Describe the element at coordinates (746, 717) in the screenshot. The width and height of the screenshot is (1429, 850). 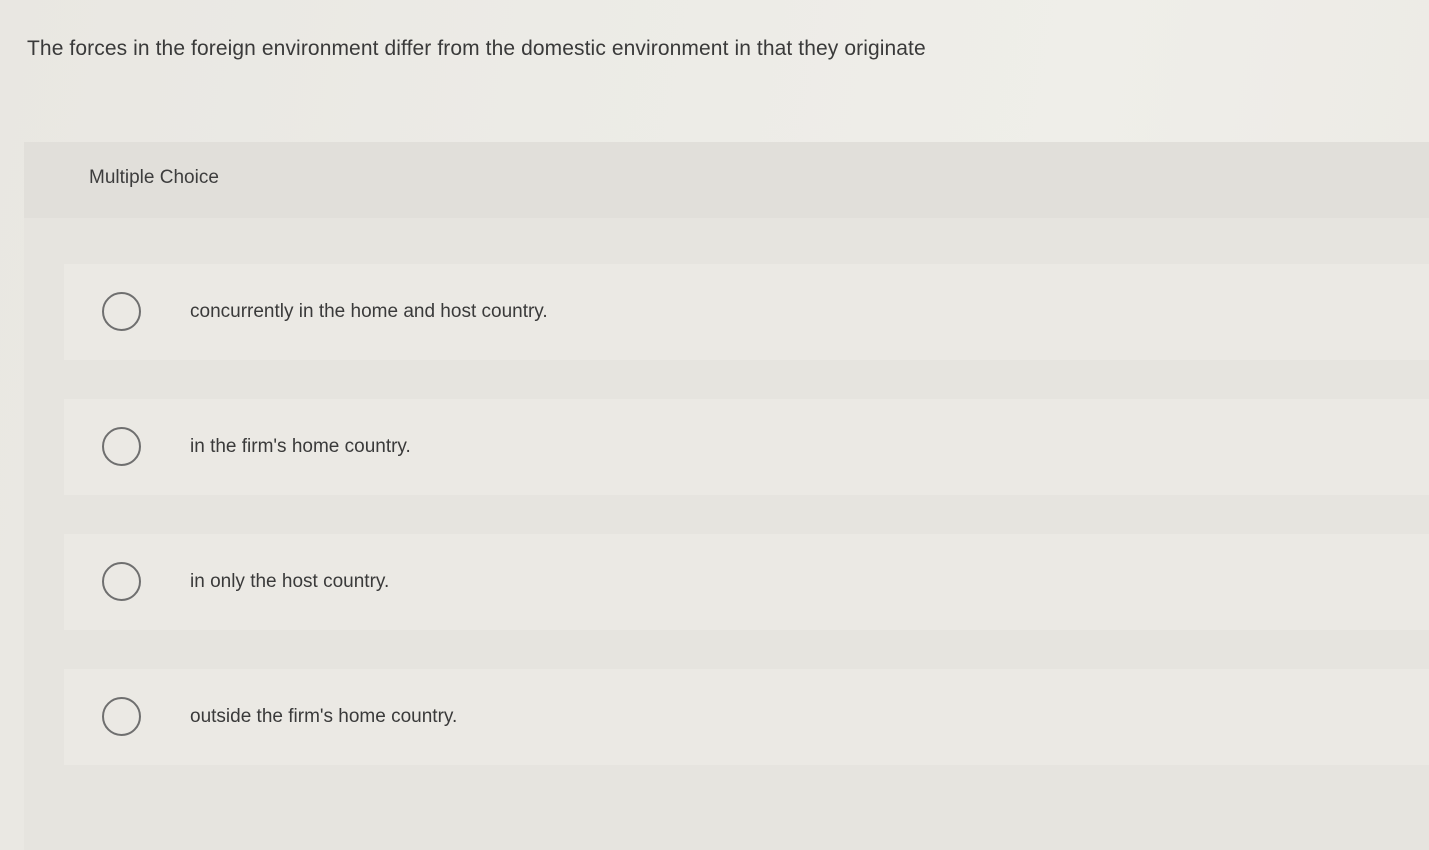
I see `answer-option-4: outside the firm's home country.` at that location.